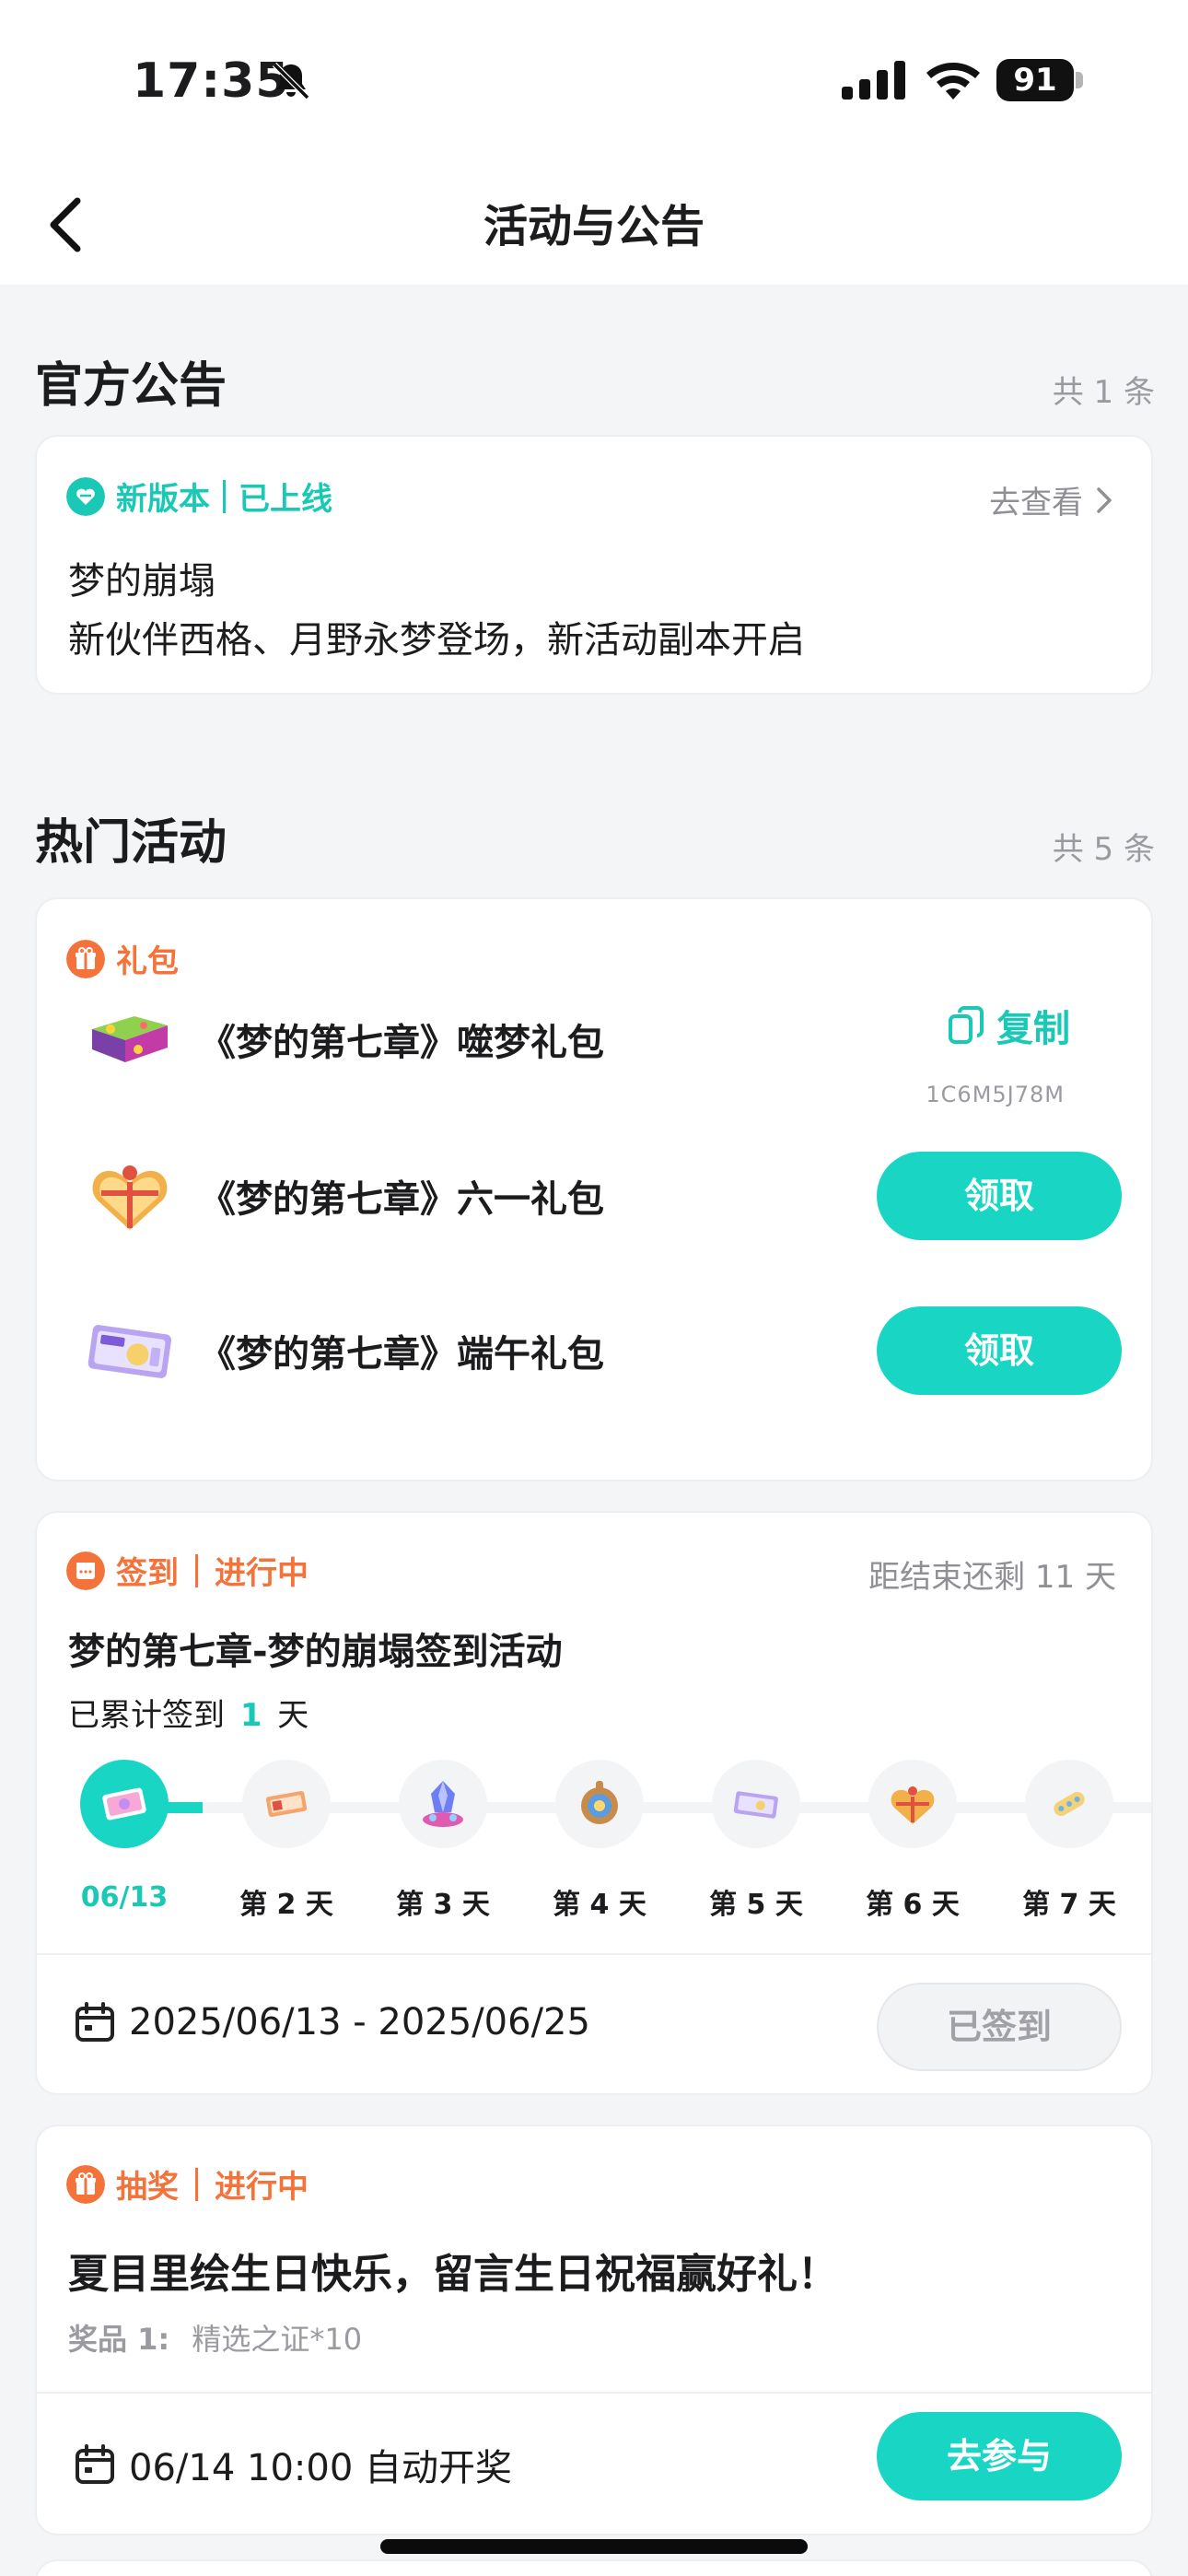 The width and height of the screenshot is (1188, 2576). I want to click on day-label: 06/13, so click(124, 1898).